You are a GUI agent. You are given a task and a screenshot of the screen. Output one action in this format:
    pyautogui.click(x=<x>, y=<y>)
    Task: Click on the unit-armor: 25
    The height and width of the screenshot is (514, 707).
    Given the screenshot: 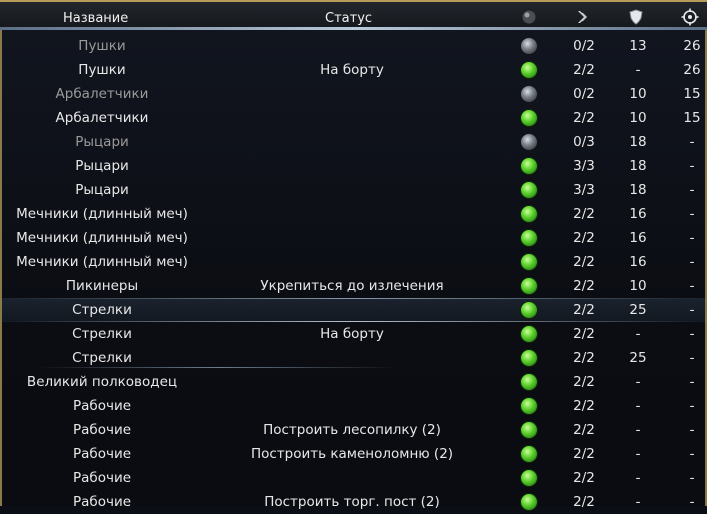 What is the action you would take?
    pyautogui.click(x=638, y=358)
    